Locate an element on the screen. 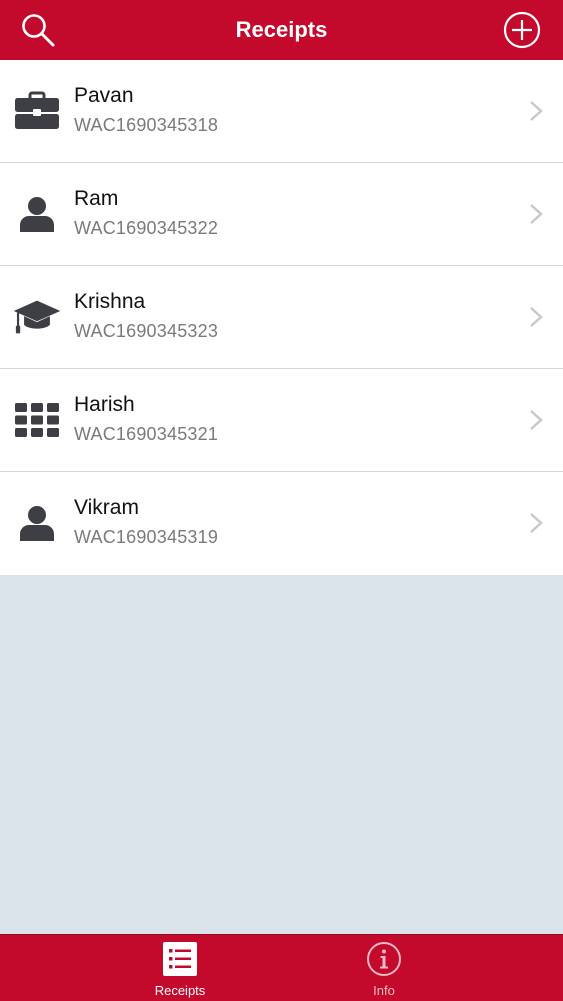 The height and width of the screenshot is (1001, 563). receipt-row: Vikram WAC1690345319 is located at coordinates (281, 523).